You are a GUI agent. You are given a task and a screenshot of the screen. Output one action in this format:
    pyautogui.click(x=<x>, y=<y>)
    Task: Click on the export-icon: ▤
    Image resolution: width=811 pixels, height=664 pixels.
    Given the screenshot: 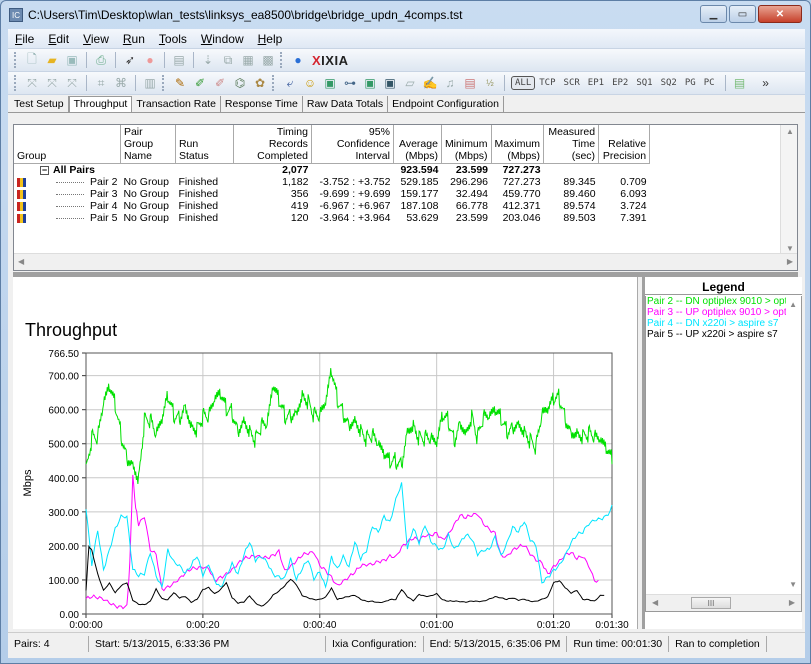 What is the action you would take?
    pyautogui.click(x=740, y=83)
    